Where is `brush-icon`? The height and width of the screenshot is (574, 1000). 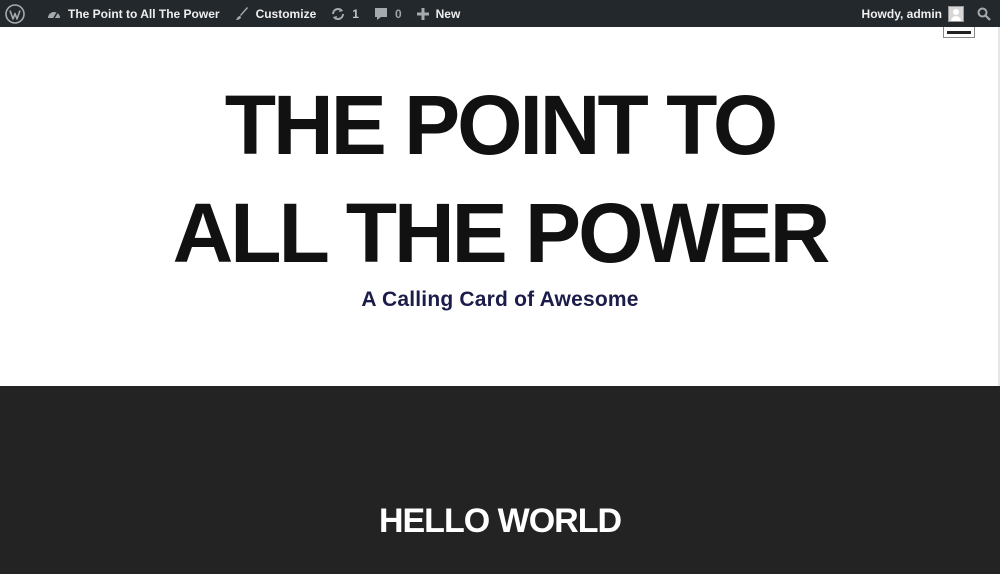 brush-icon is located at coordinates (242, 14).